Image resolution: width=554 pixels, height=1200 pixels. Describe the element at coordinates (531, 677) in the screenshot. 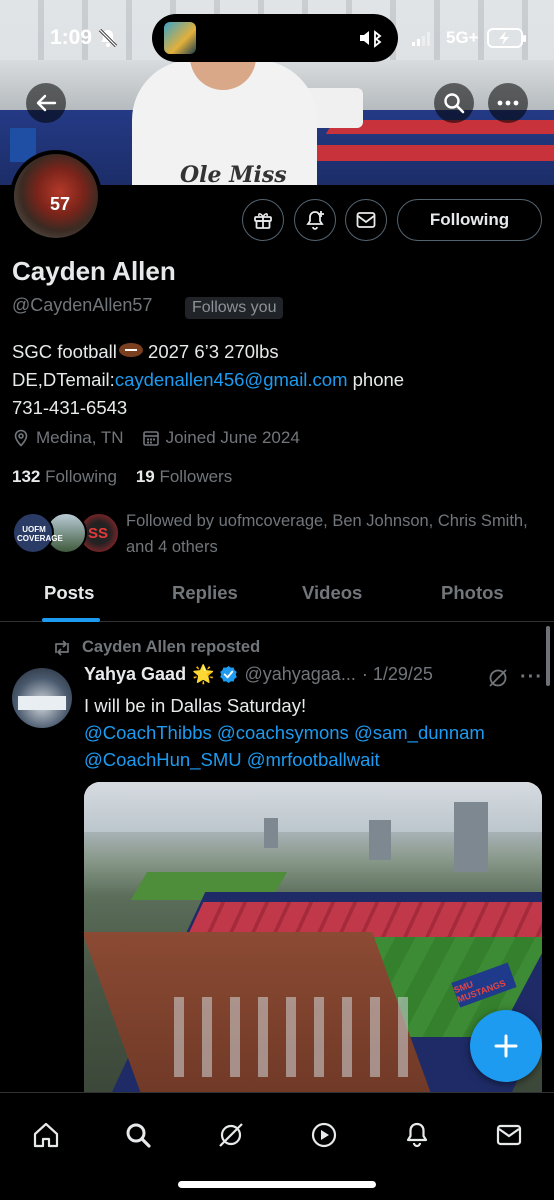

I see `post-more-button: ···` at that location.